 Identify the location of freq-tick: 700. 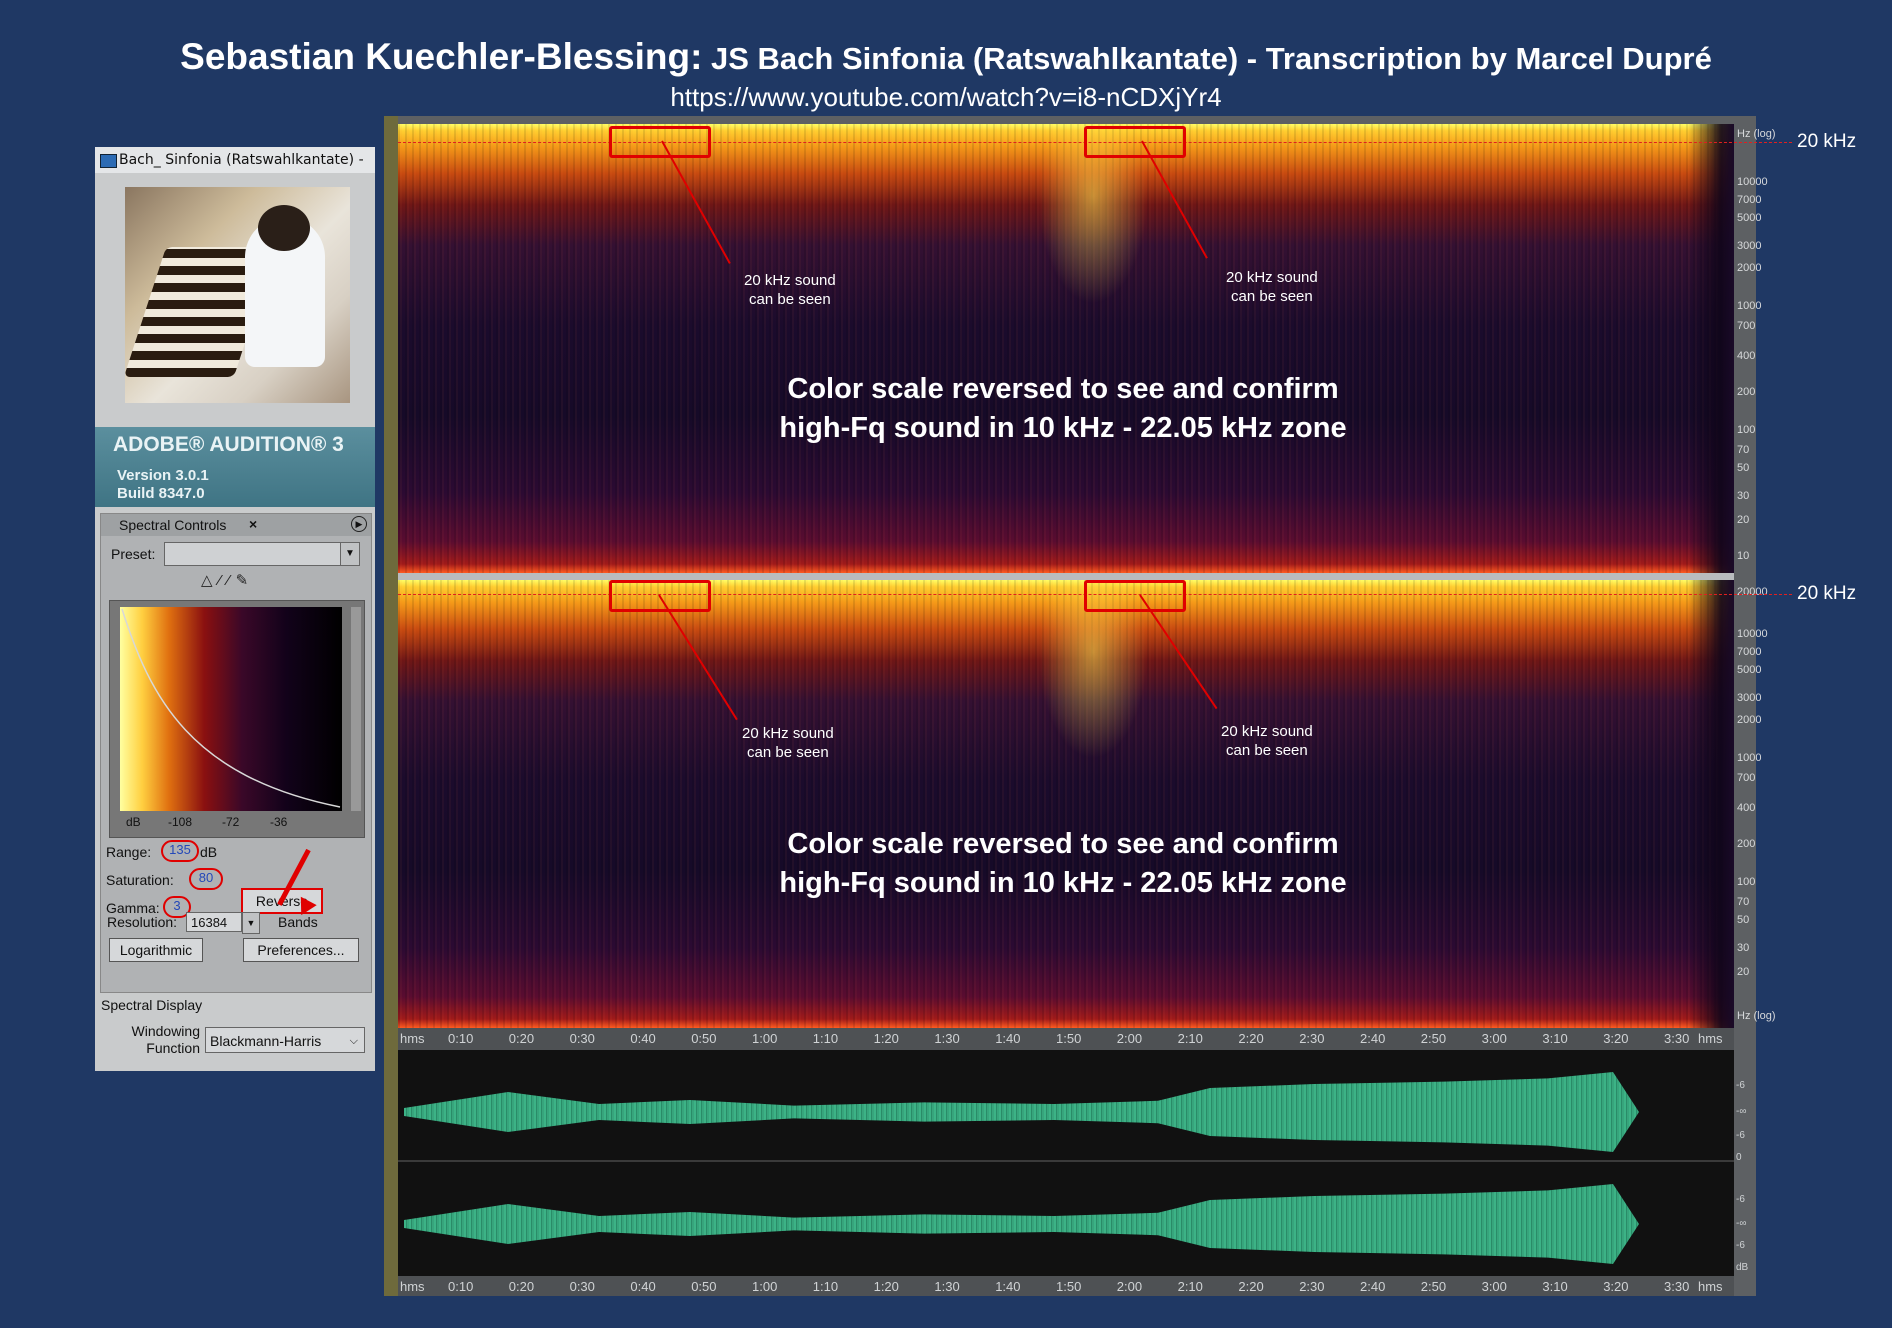
(1746, 326).